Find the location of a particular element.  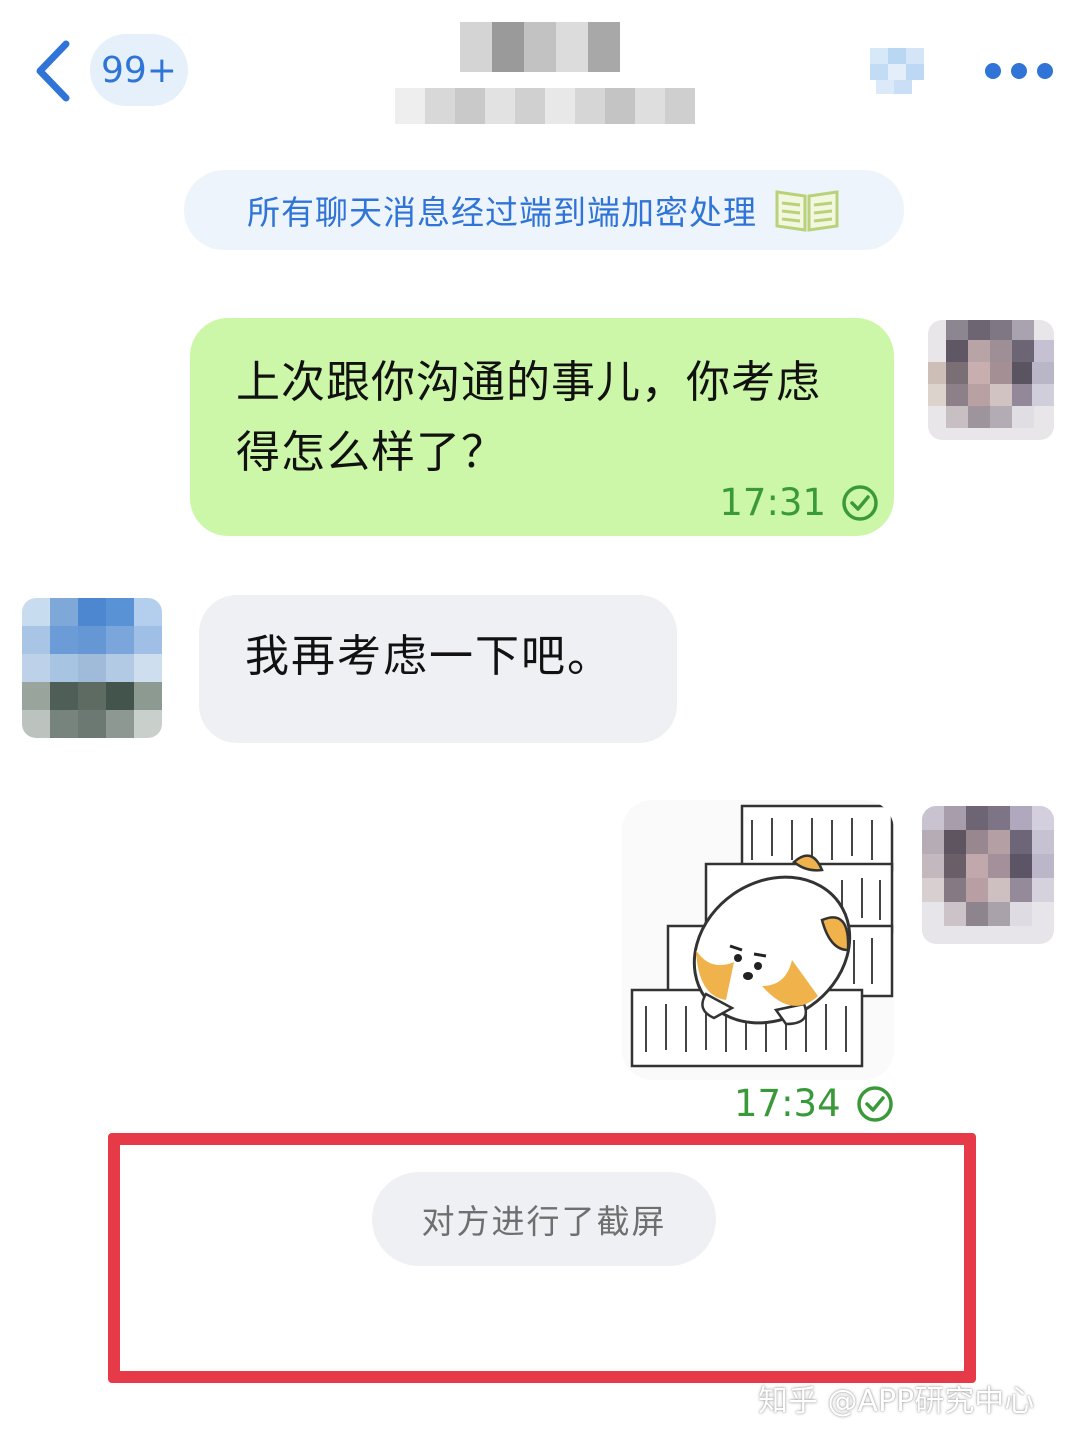

message-meta: 17:31 is located at coordinates (799, 502).